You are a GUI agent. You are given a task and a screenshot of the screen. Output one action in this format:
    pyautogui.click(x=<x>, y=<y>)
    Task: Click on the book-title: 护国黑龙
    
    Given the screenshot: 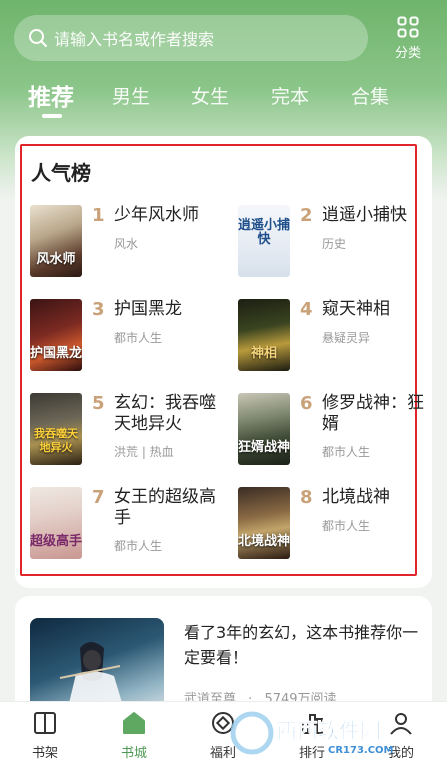 What is the action you would take?
    pyautogui.click(x=148, y=309)
    